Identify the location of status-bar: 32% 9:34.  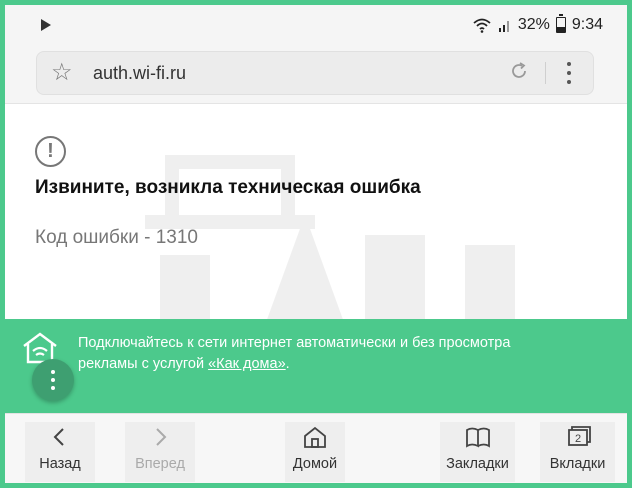
(316, 25).